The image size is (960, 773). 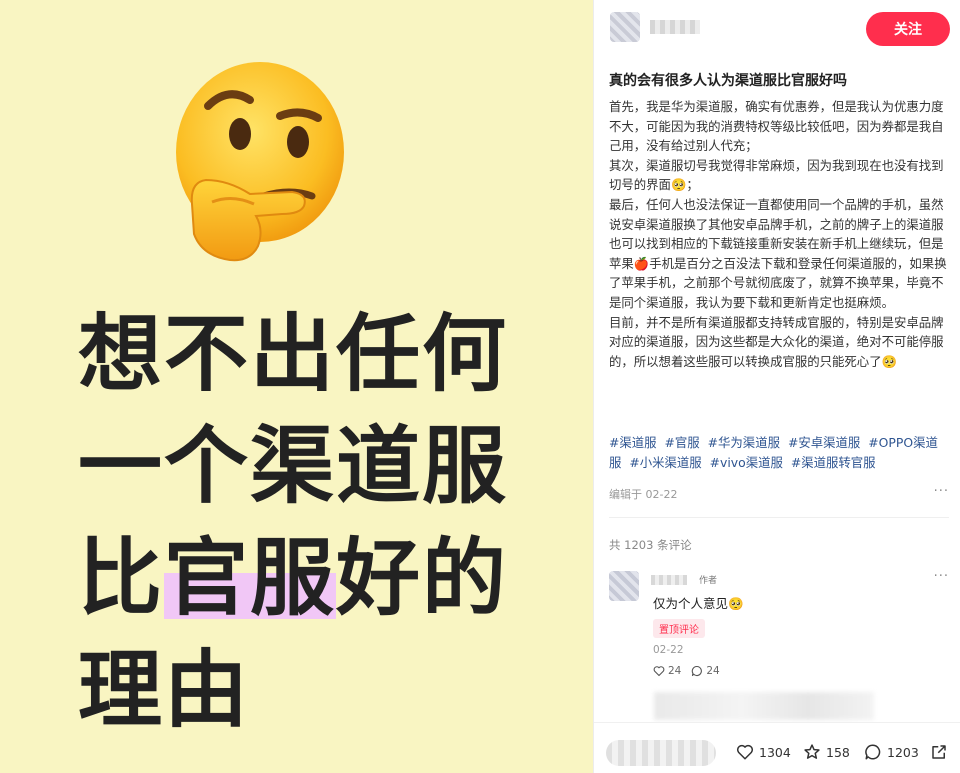 I want to click on commenter-avatar, so click(x=624, y=586).